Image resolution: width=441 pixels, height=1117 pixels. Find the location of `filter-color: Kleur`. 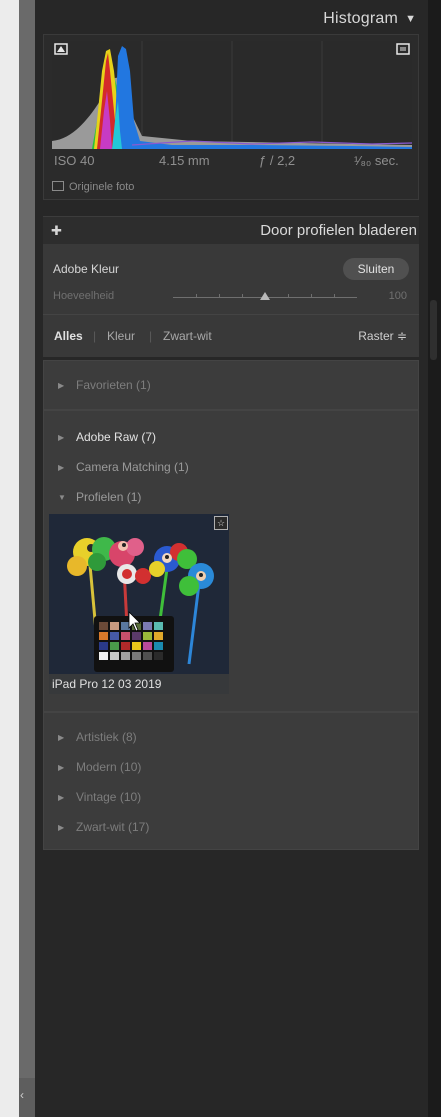

filter-color: Kleur is located at coordinates (121, 336).